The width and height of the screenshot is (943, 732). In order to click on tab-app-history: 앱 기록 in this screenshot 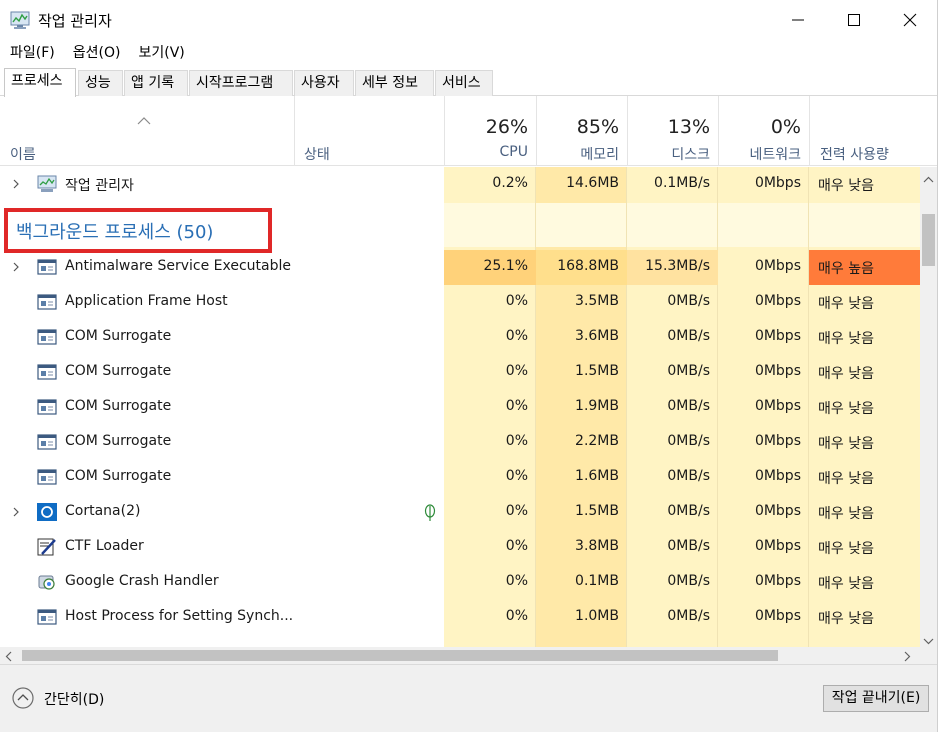, I will do `click(156, 83)`.